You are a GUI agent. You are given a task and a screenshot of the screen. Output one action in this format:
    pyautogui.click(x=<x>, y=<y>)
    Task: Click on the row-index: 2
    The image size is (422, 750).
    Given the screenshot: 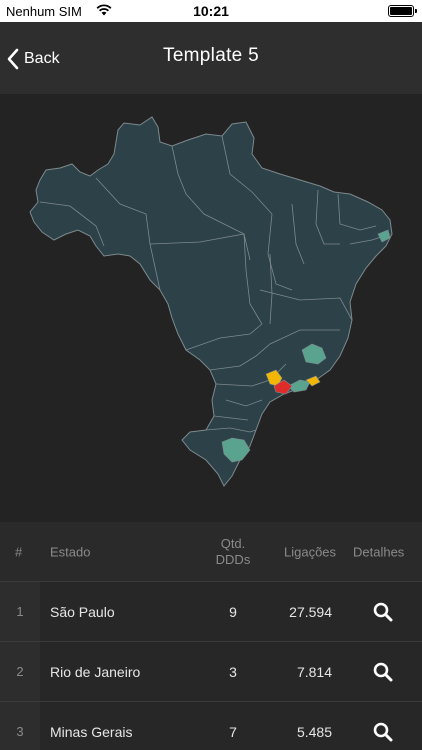 What is the action you would take?
    pyautogui.click(x=20, y=671)
    